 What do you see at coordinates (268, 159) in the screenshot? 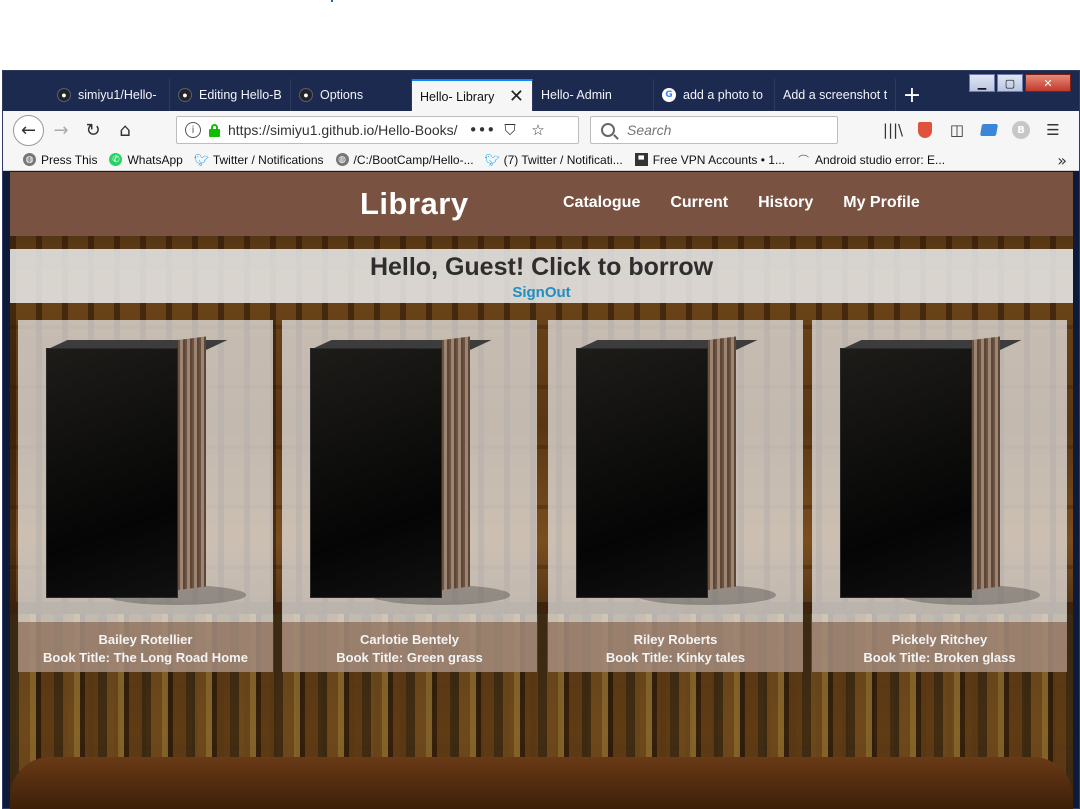
I see `bookmark-label: Twitter / Notifications` at bounding box center [268, 159].